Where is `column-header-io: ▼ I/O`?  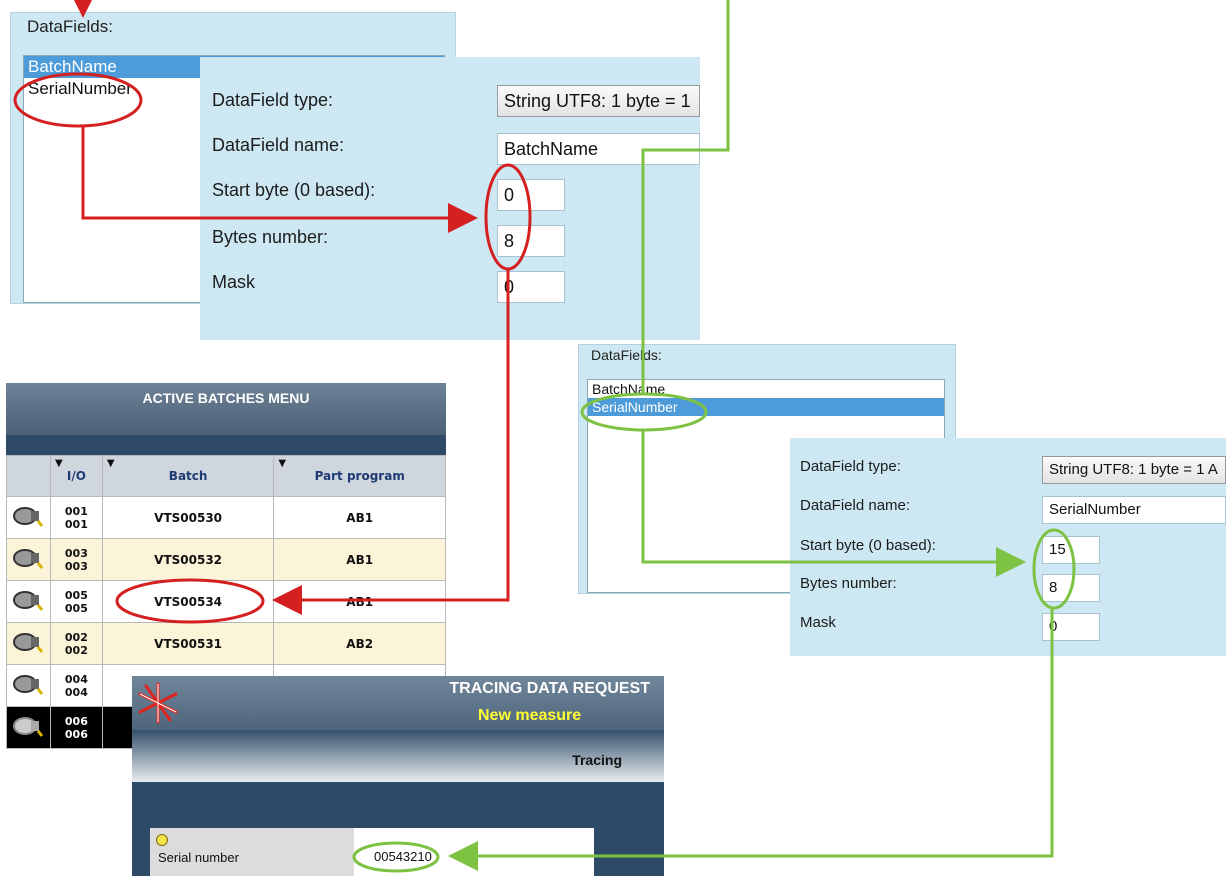 column-header-io: ▼ I/O is located at coordinates (76, 476).